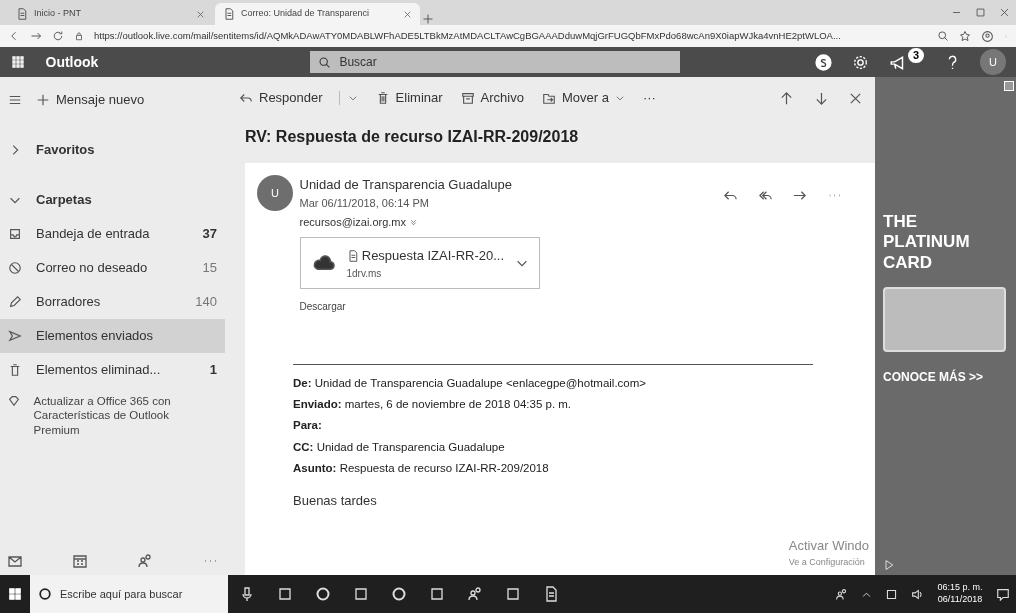 The image size is (1016, 613). Describe the element at coordinates (492, 98) in the screenshot. I see `toolbar-button: Archivo` at that location.